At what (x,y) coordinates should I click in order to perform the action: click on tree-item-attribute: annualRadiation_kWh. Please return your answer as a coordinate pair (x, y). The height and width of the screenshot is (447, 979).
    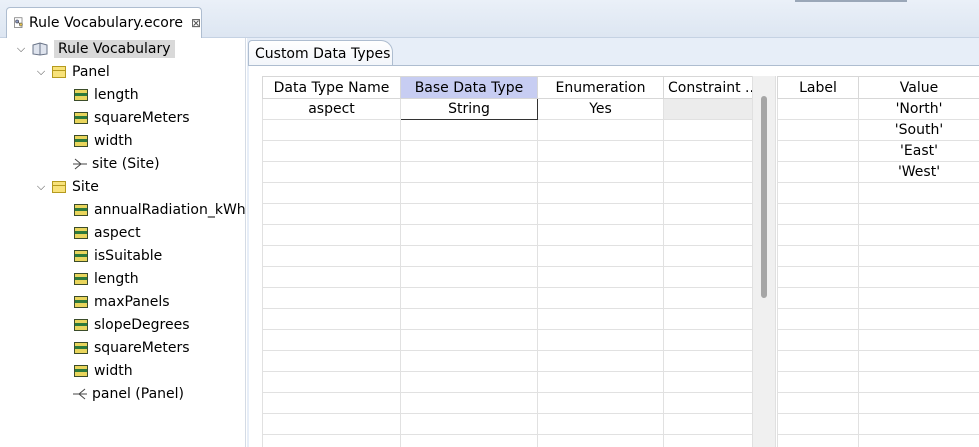
    Looking at the image, I should click on (160, 210).